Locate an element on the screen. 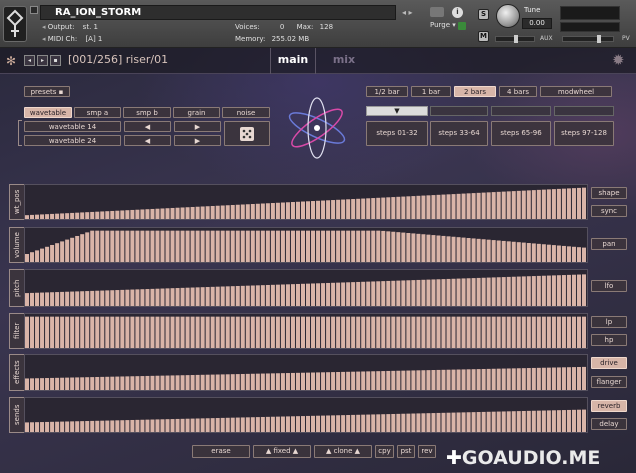 Image resolution: width=636 pixels, height=473 pixels. purge-dropdown: Purge ▾ is located at coordinates (443, 25).